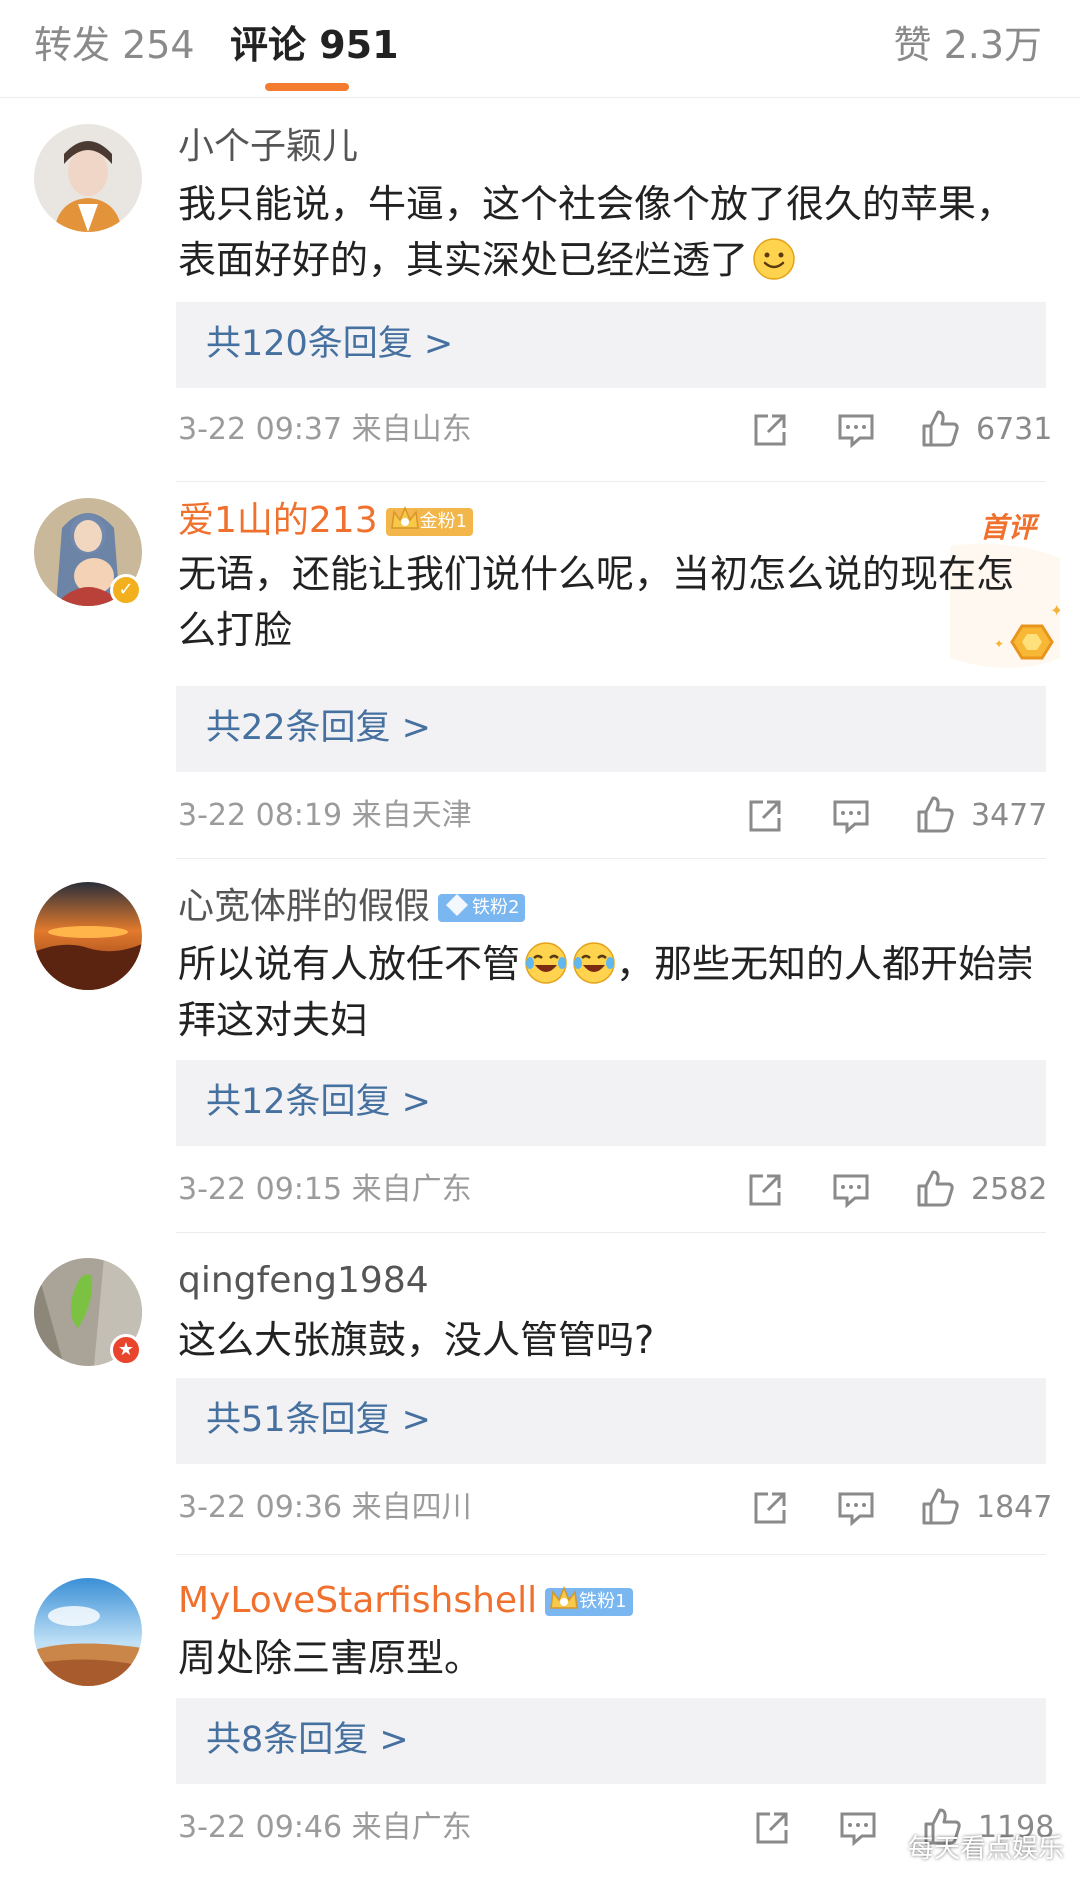  I want to click on fan-level-badge: 铁粉2, so click(482, 908).